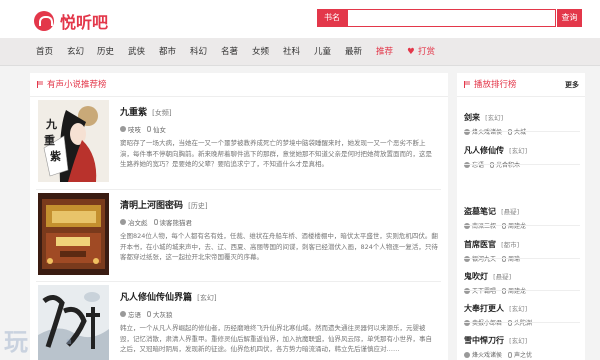 The image size is (600, 360). Describe the element at coordinates (77, 85) in the screenshot. I see `recommend-title-text: 有声小说推荐榜` at that location.